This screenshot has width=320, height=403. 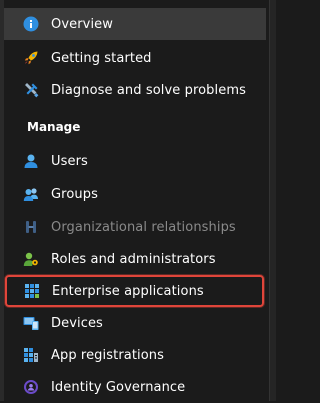 I want to click on user-icon, so click(x=31, y=161).